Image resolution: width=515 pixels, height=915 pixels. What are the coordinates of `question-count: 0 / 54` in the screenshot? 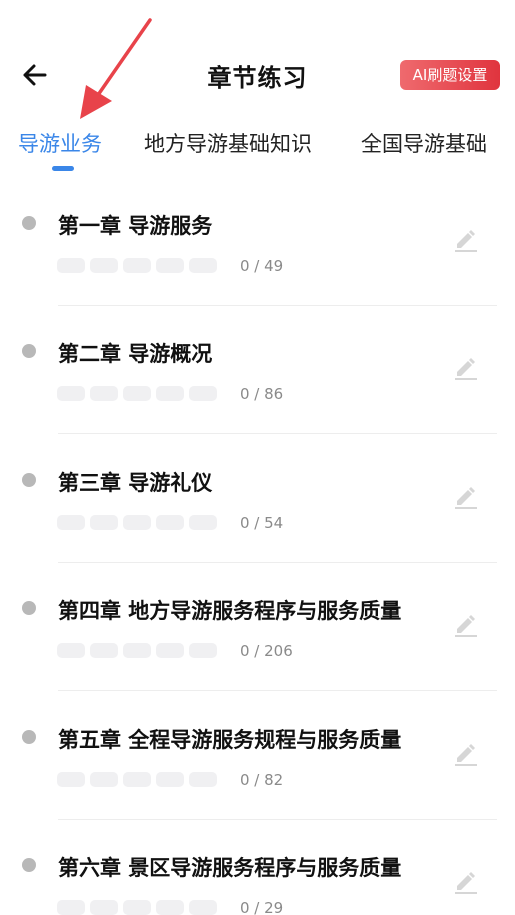 It's located at (262, 523).